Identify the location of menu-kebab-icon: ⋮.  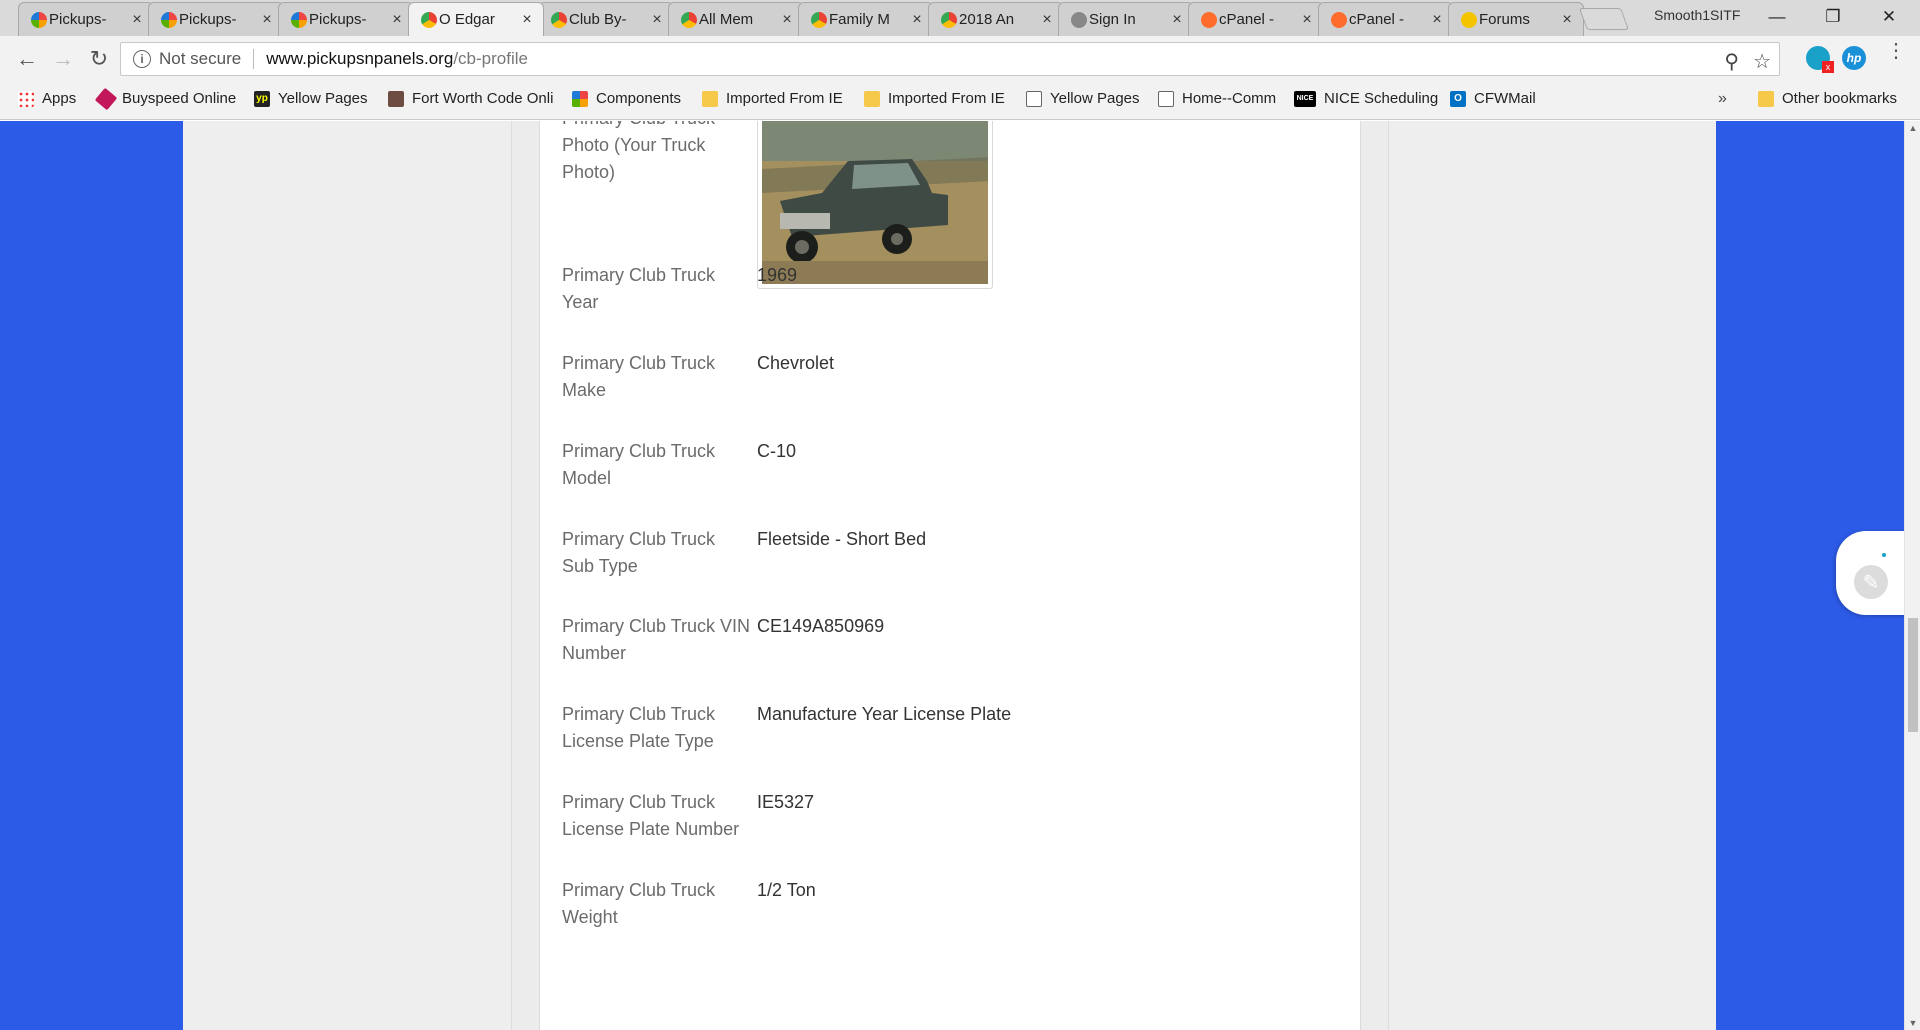
(1896, 51).